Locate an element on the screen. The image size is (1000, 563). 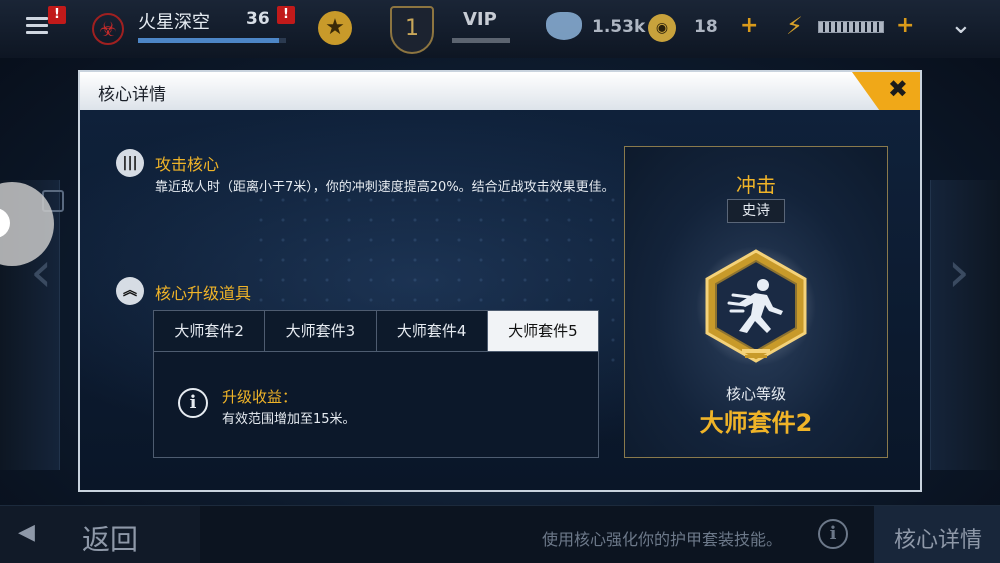
xp-progress-bar is located at coordinates (212, 40).